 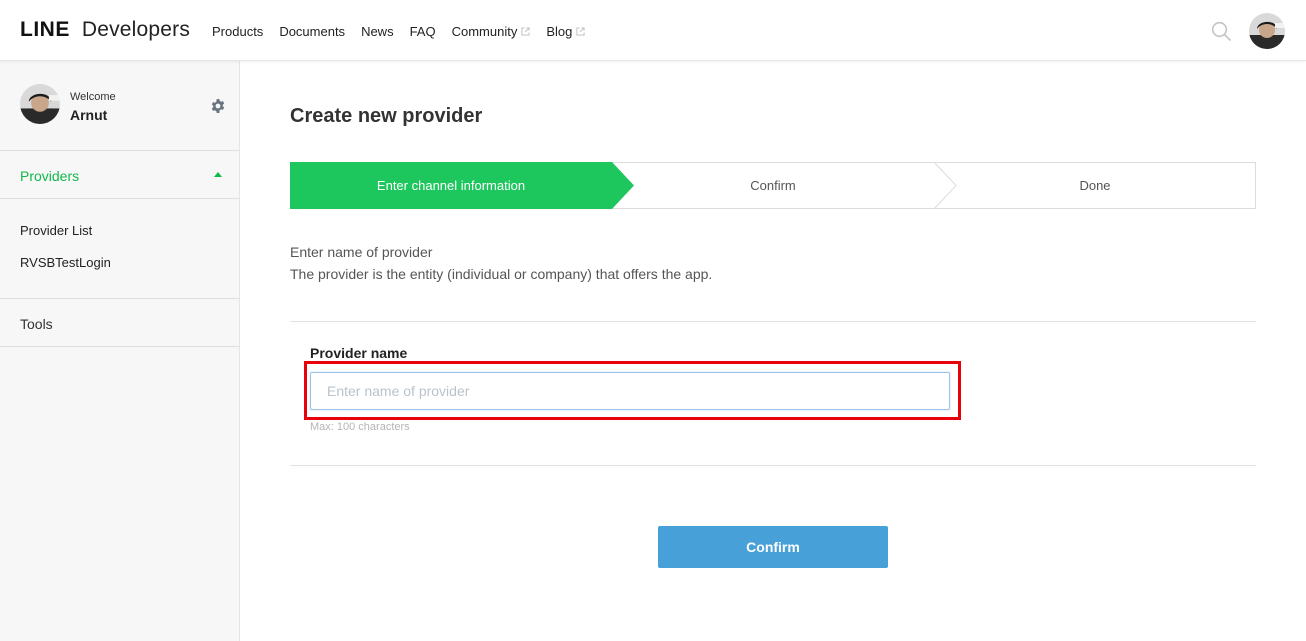 What do you see at coordinates (56, 230) in the screenshot?
I see `sidebar-item-provider-list: Provider List` at bounding box center [56, 230].